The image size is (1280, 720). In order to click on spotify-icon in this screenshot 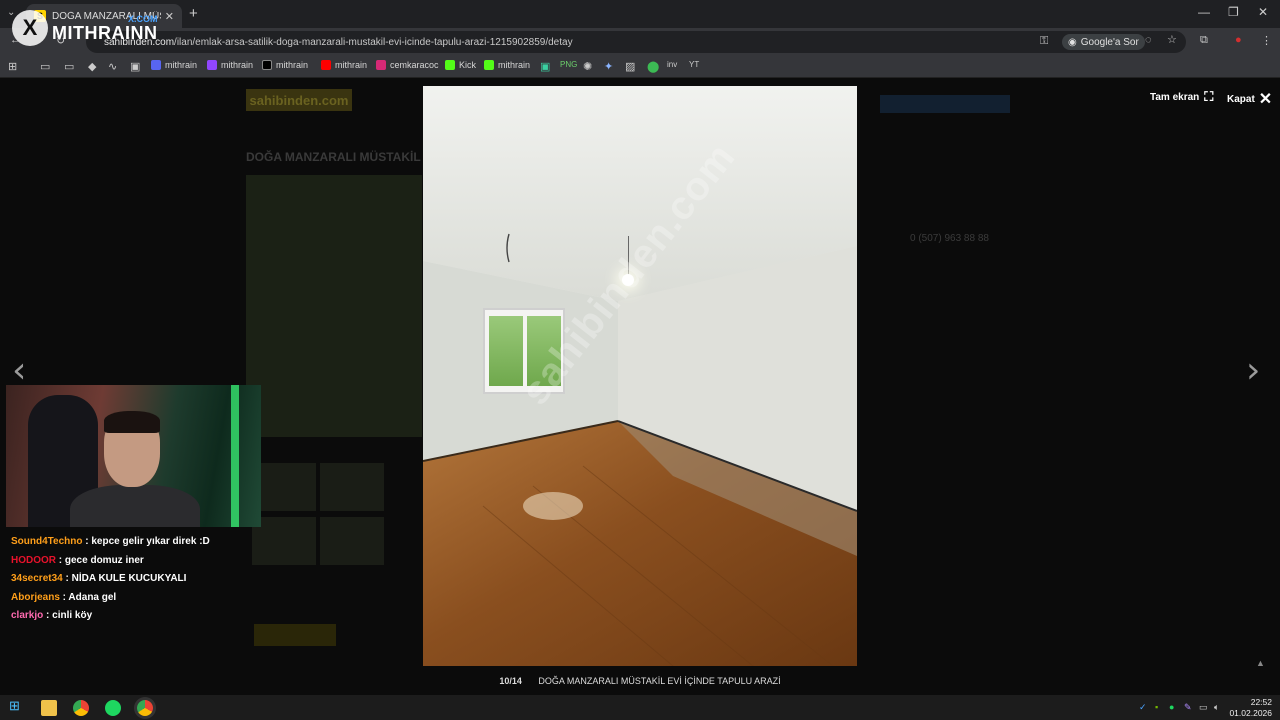, I will do `click(113, 708)`.